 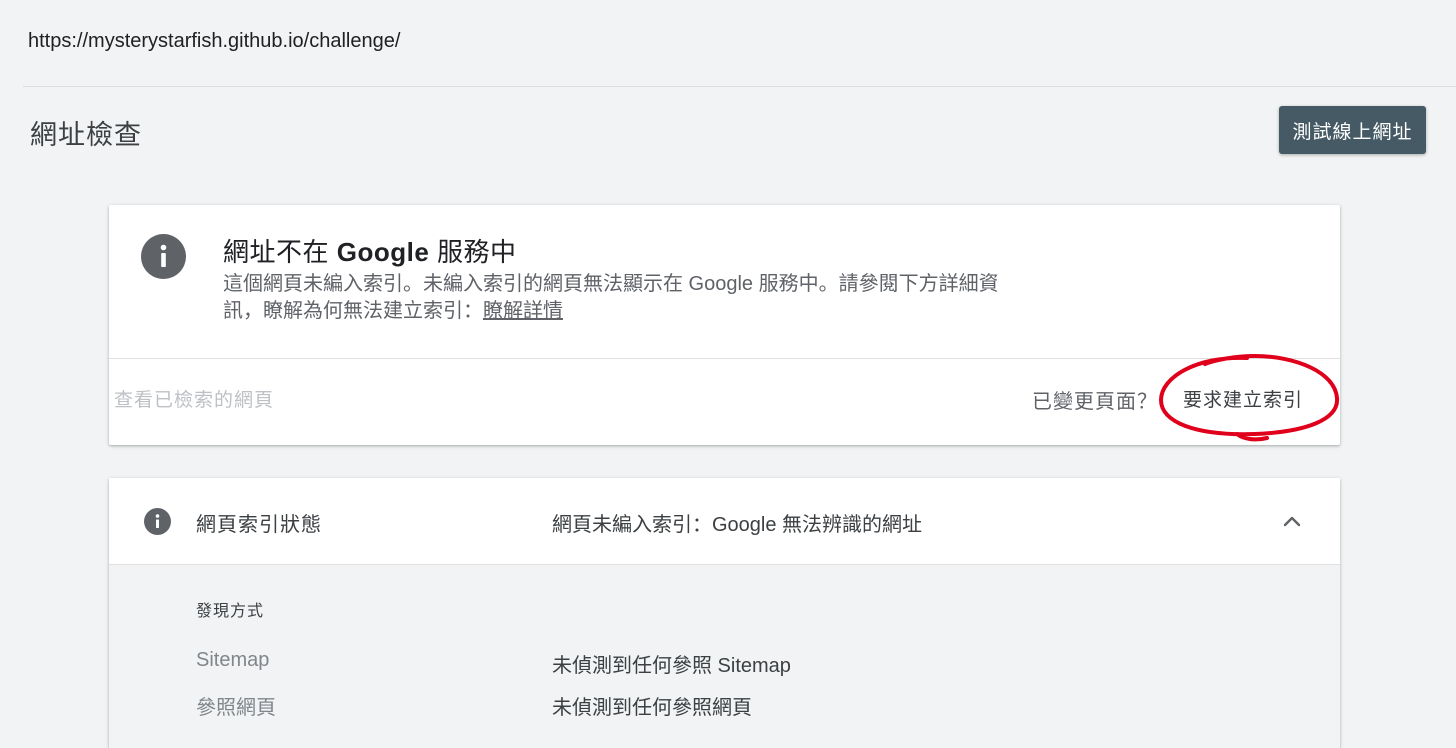 I want to click on view-crawled-page-button: 查看已檢索的網頁, so click(x=194, y=398).